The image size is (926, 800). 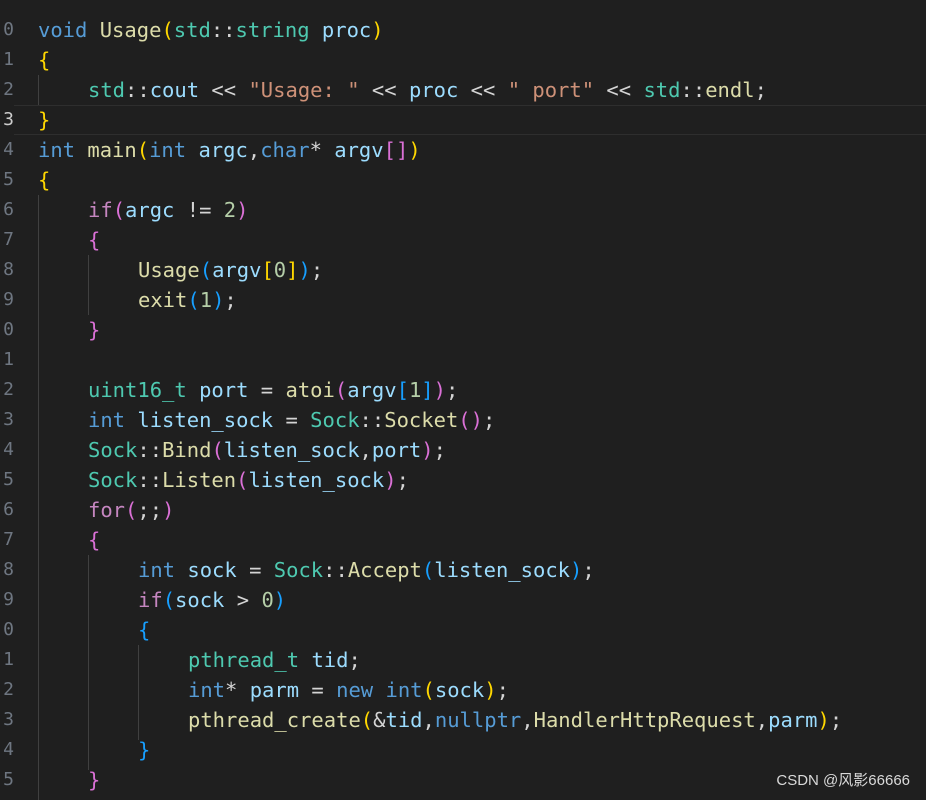 I want to click on code-line: int* parm = new int(sock);, so click(x=348, y=690).